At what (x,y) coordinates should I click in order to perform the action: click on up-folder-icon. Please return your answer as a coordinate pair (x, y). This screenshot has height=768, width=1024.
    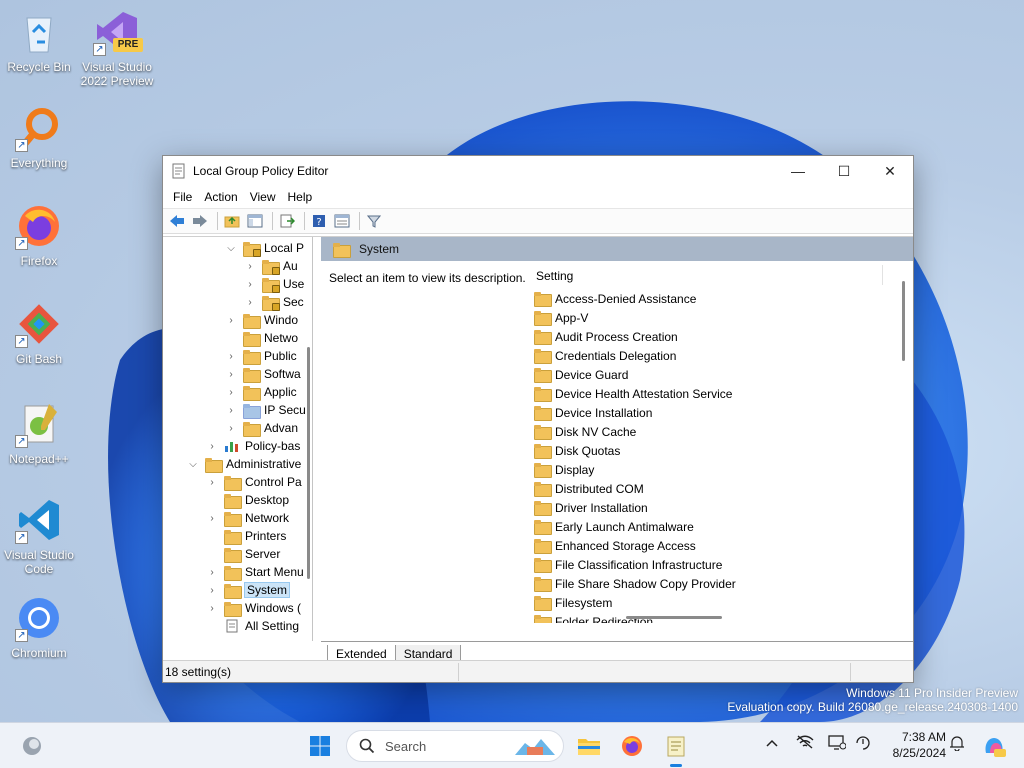
    Looking at the image, I should click on (232, 221).